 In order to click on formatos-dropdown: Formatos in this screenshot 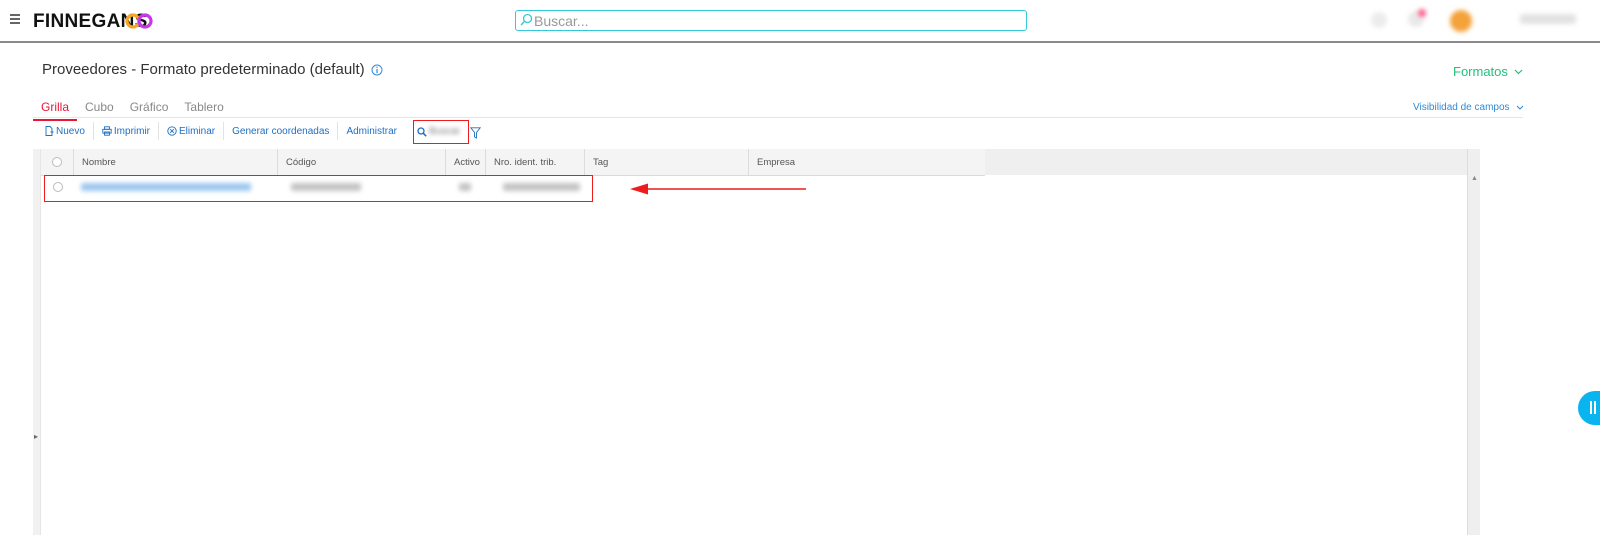, I will do `click(1488, 71)`.